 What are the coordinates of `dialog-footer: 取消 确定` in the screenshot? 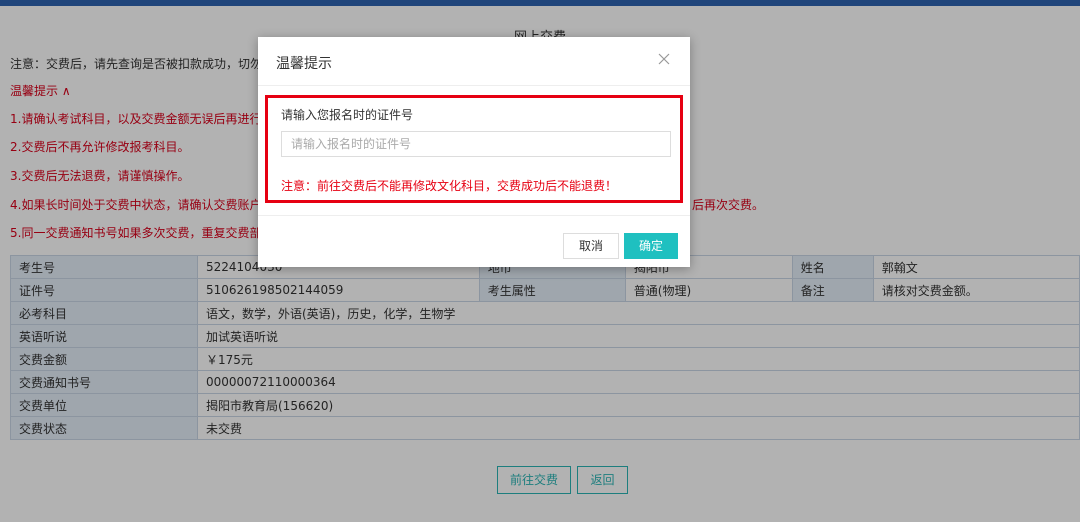 It's located at (474, 241).